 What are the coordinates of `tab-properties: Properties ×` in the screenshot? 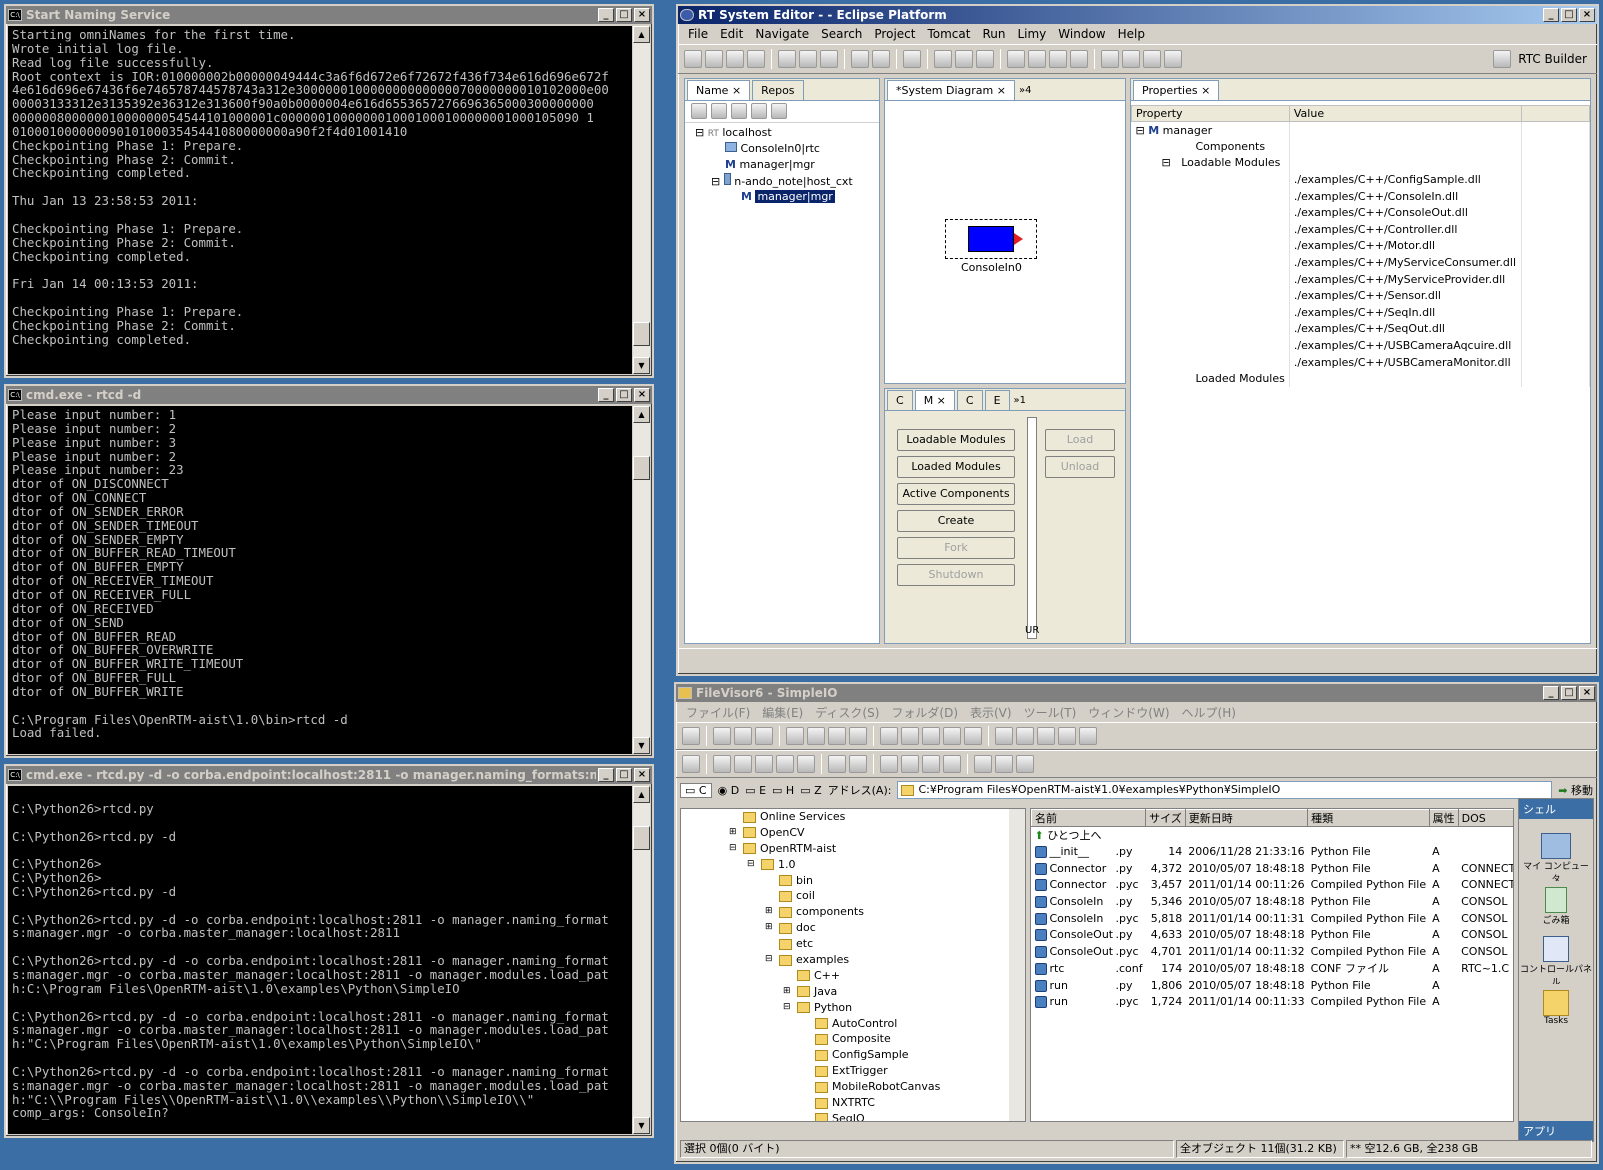 It's located at (1176, 90).